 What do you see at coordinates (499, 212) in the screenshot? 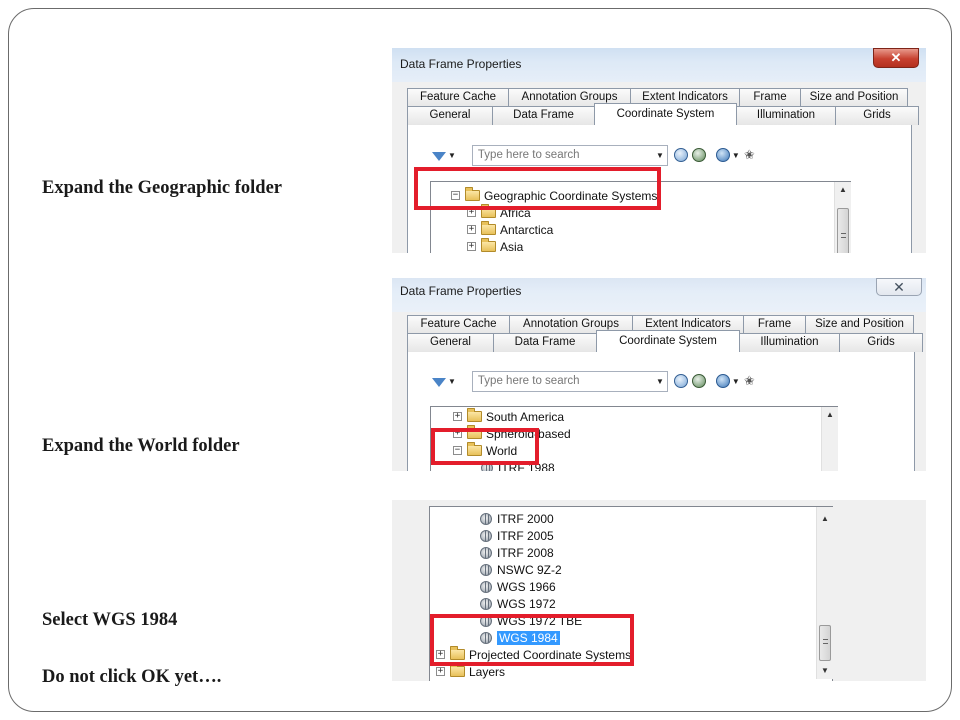
I see `tree-item-africa: + Africa` at bounding box center [499, 212].